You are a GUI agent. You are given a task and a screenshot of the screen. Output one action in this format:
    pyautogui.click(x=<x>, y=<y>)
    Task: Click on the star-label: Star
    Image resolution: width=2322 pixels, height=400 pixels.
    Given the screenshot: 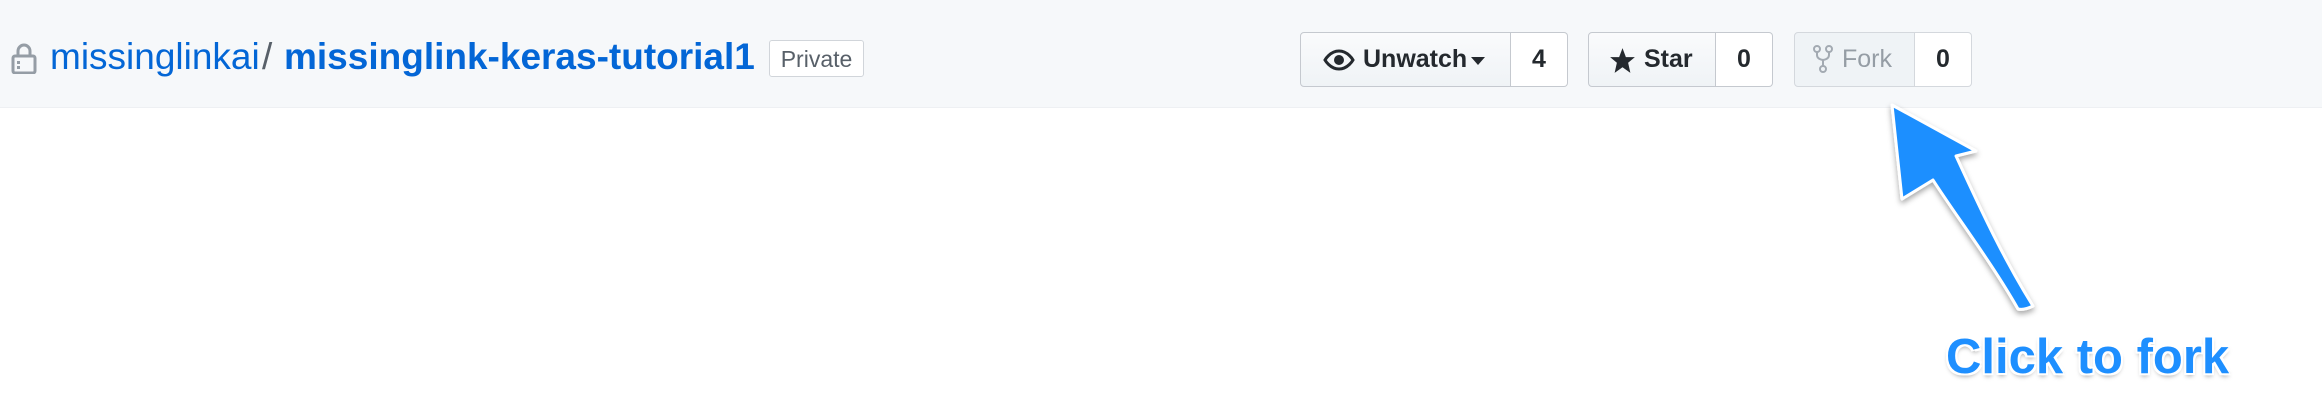 What is the action you would take?
    pyautogui.click(x=1668, y=59)
    